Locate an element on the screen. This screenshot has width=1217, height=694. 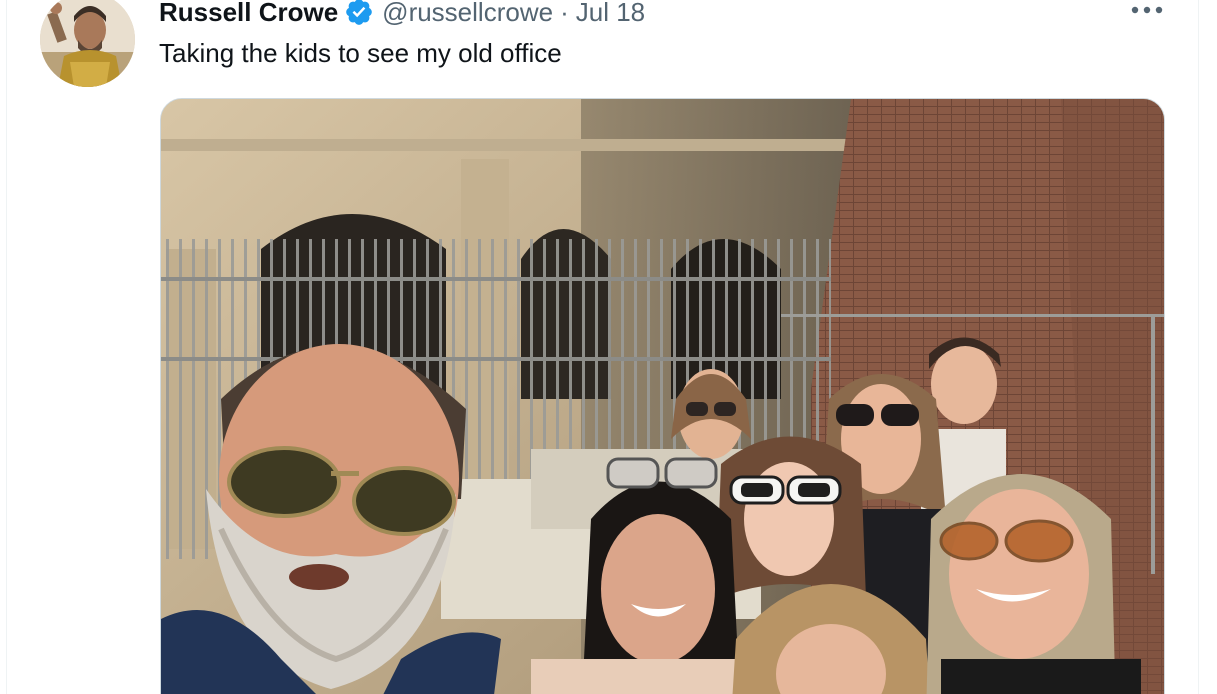
verified-badge-icon is located at coordinates (359, 13).